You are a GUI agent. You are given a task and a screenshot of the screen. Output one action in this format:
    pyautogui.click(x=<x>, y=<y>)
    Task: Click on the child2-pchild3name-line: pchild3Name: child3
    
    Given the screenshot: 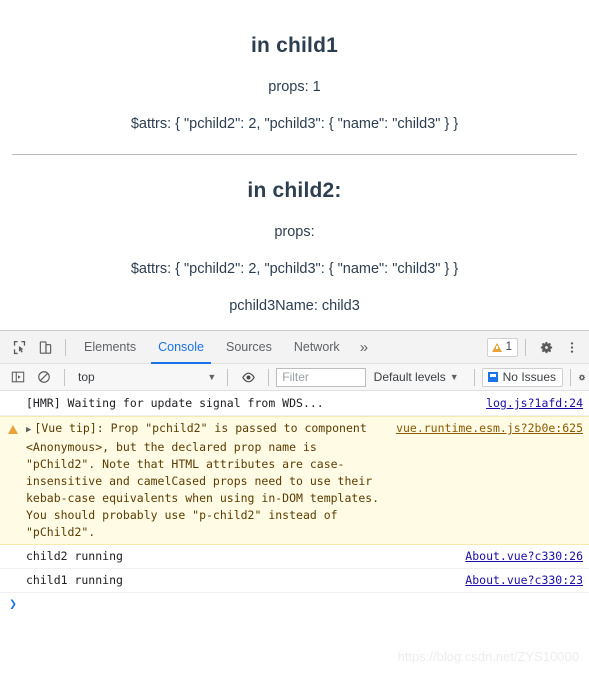 What is the action you would take?
    pyautogui.click(x=294, y=306)
    